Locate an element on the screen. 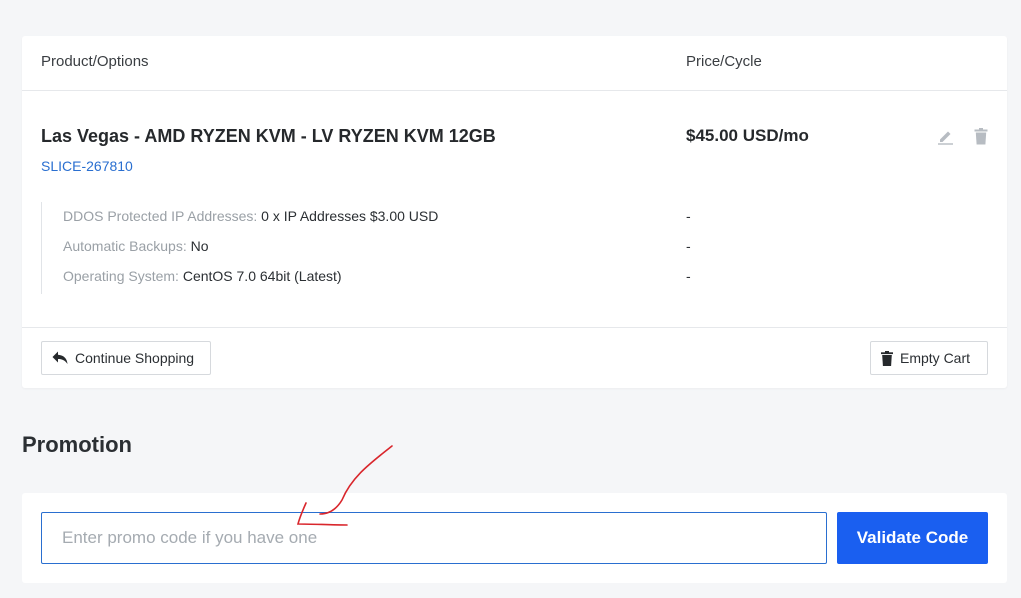 The width and height of the screenshot is (1021, 598). promotion-card: Validate Code is located at coordinates (514, 538).